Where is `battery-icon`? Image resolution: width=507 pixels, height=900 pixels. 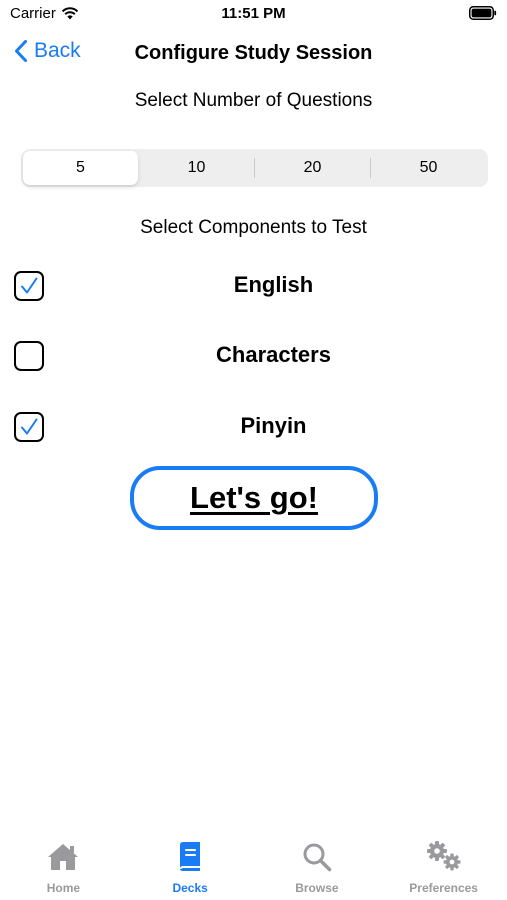
battery-icon is located at coordinates (483, 13).